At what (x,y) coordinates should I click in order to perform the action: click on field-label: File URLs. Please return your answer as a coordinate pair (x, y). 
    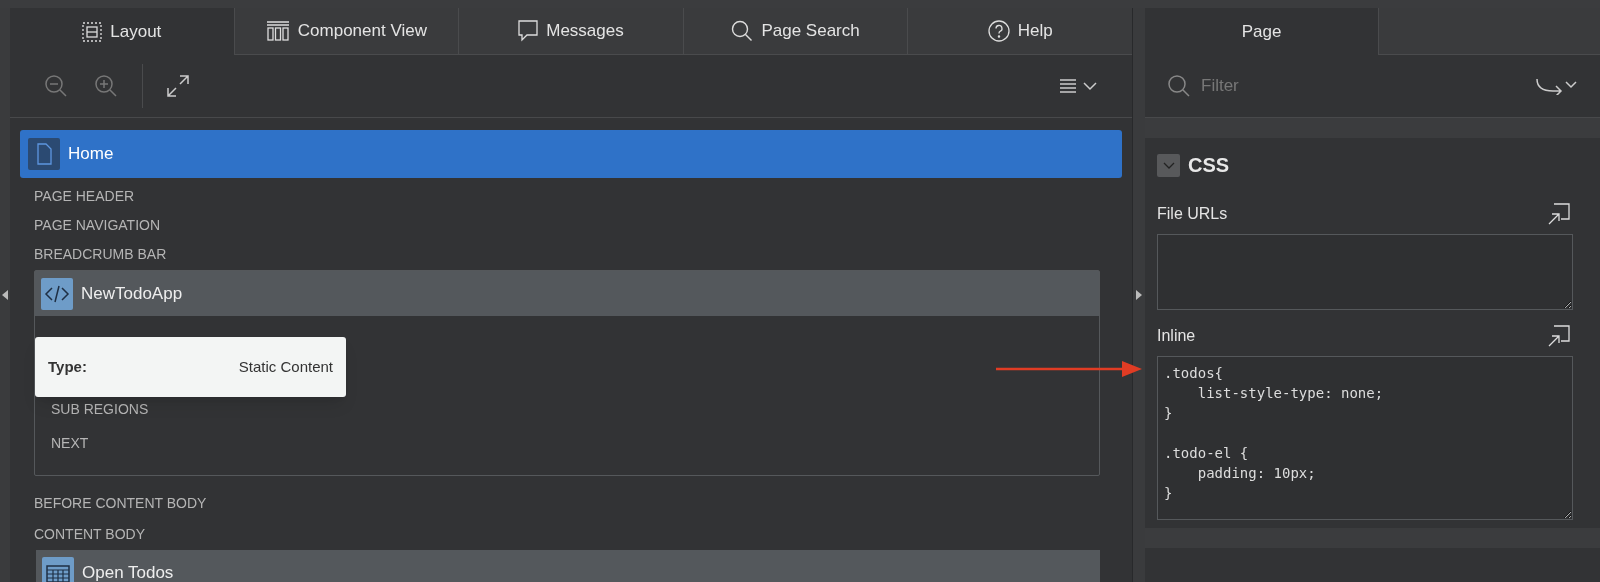
    Looking at the image, I should click on (1192, 214).